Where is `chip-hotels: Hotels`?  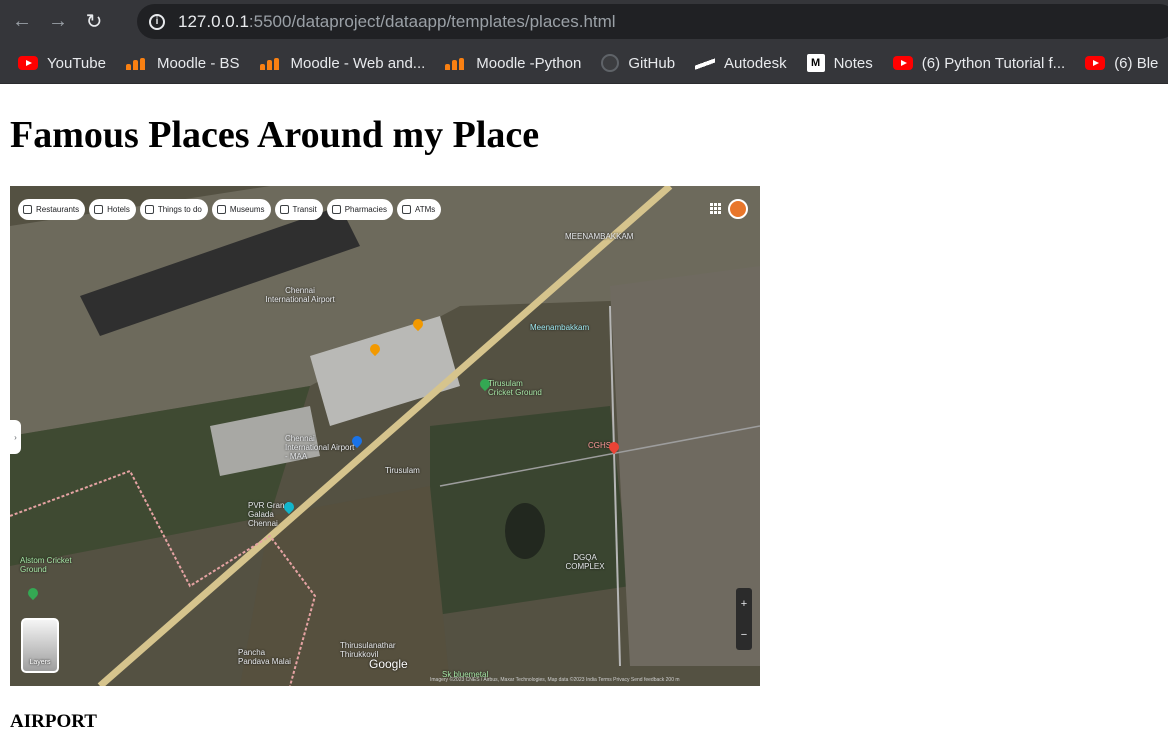 chip-hotels: Hotels is located at coordinates (112, 209).